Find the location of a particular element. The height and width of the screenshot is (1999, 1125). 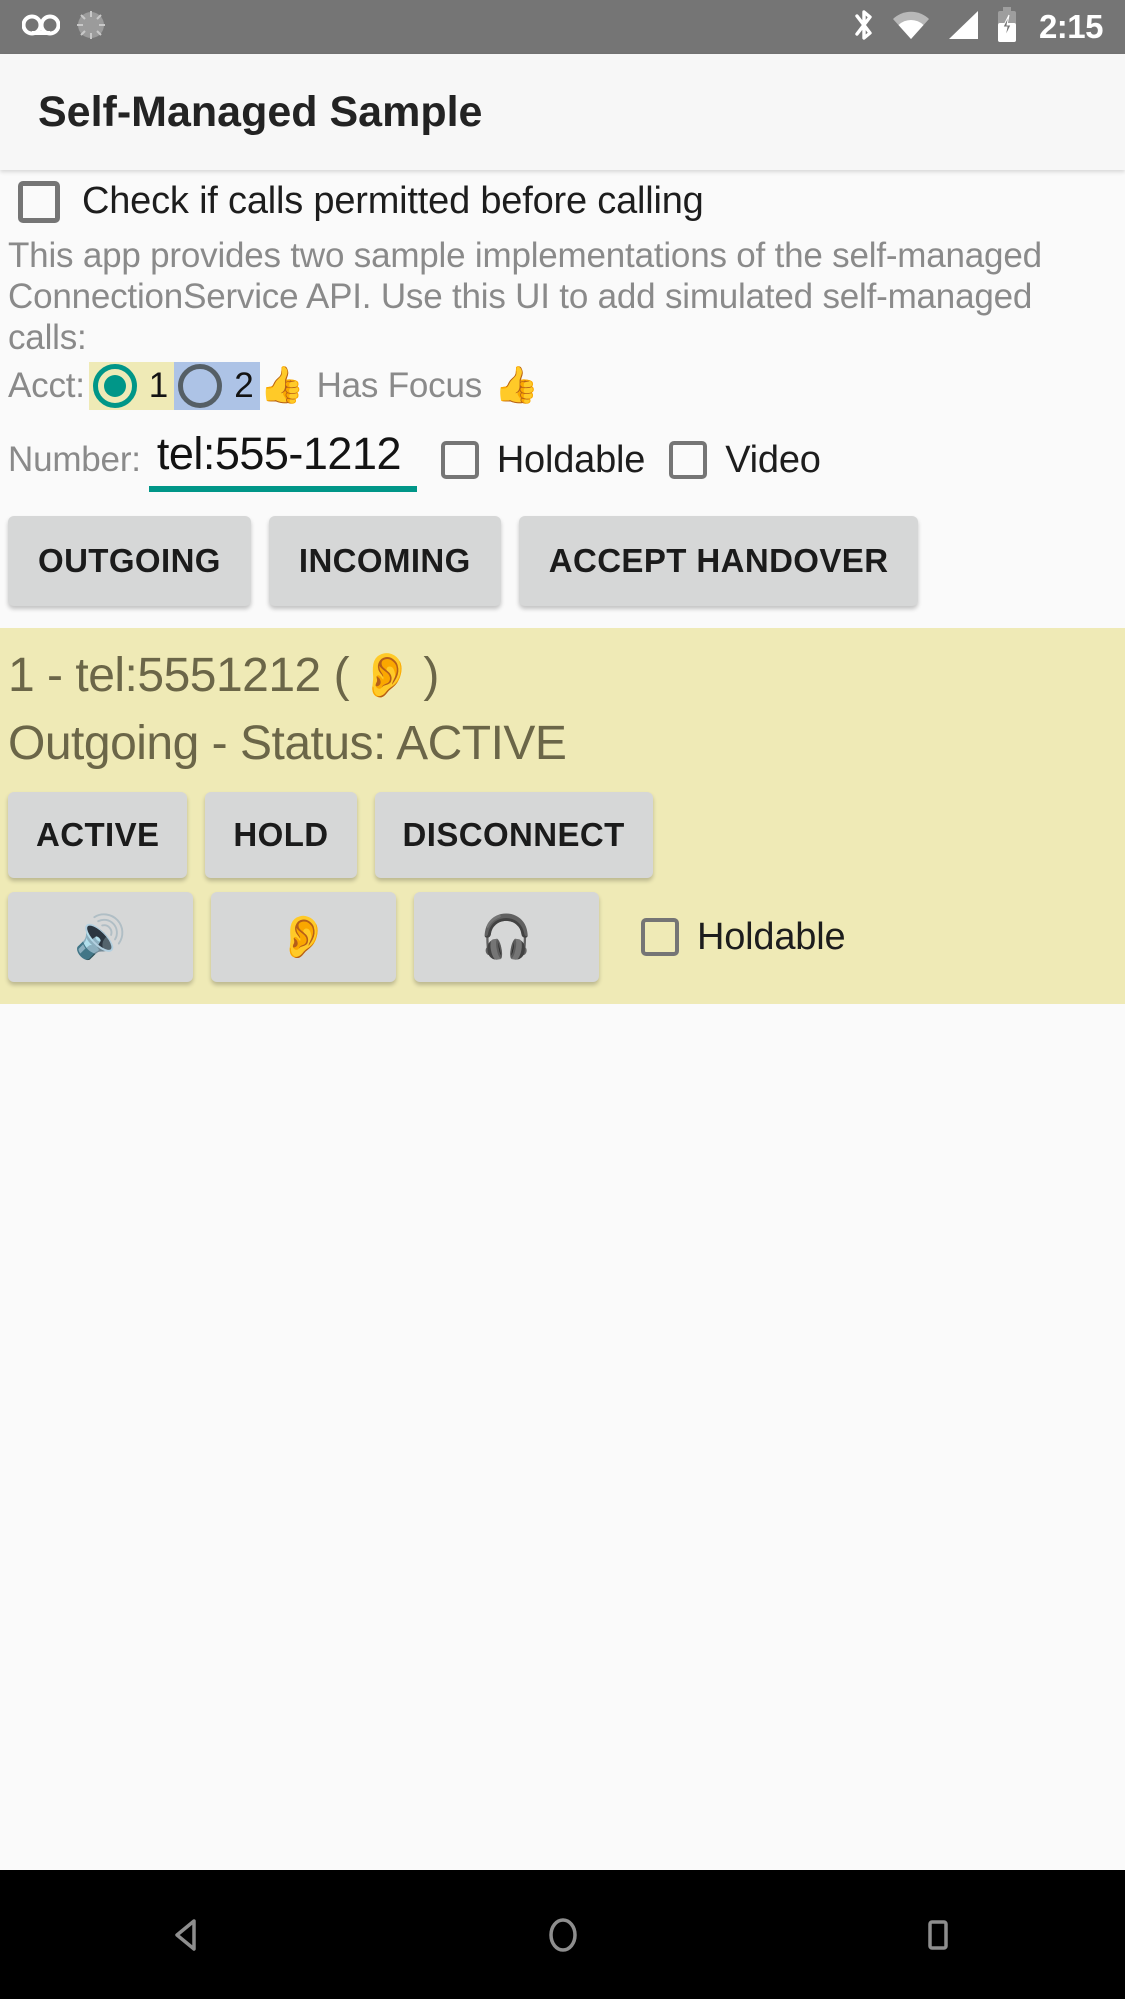

account-radio-2: 2 is located at coordinates (217, 386).